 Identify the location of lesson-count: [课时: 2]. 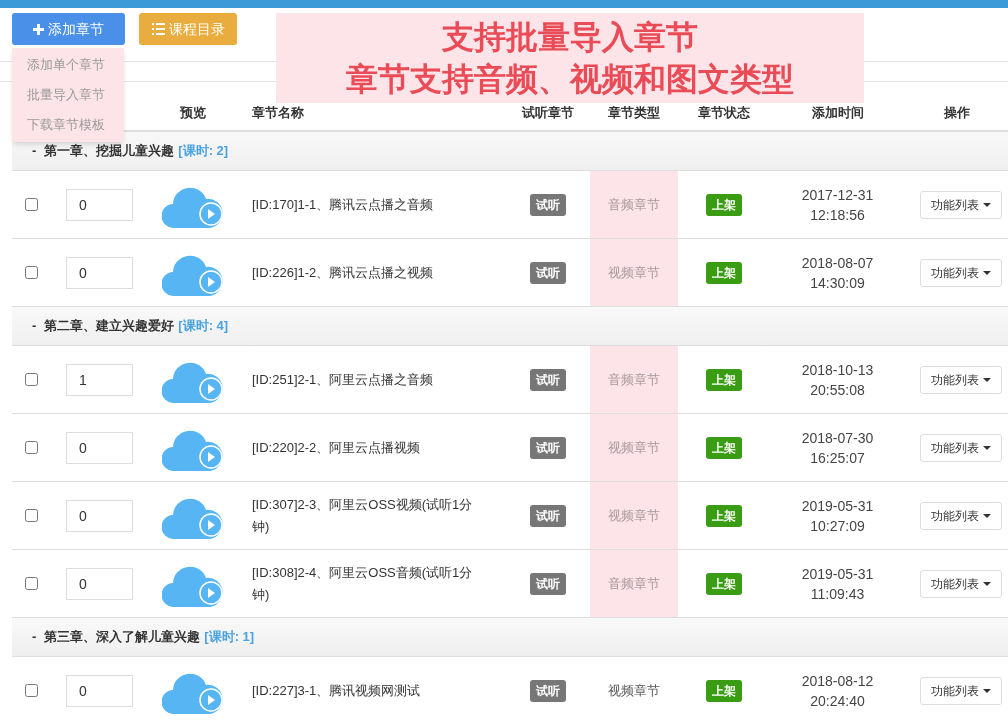
(203, 151).